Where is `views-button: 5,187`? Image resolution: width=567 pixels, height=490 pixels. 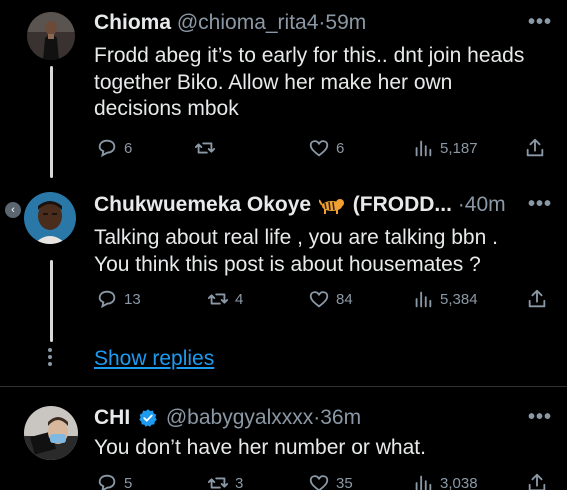 views-button: 5,187 is located at coordinates (445, 148).